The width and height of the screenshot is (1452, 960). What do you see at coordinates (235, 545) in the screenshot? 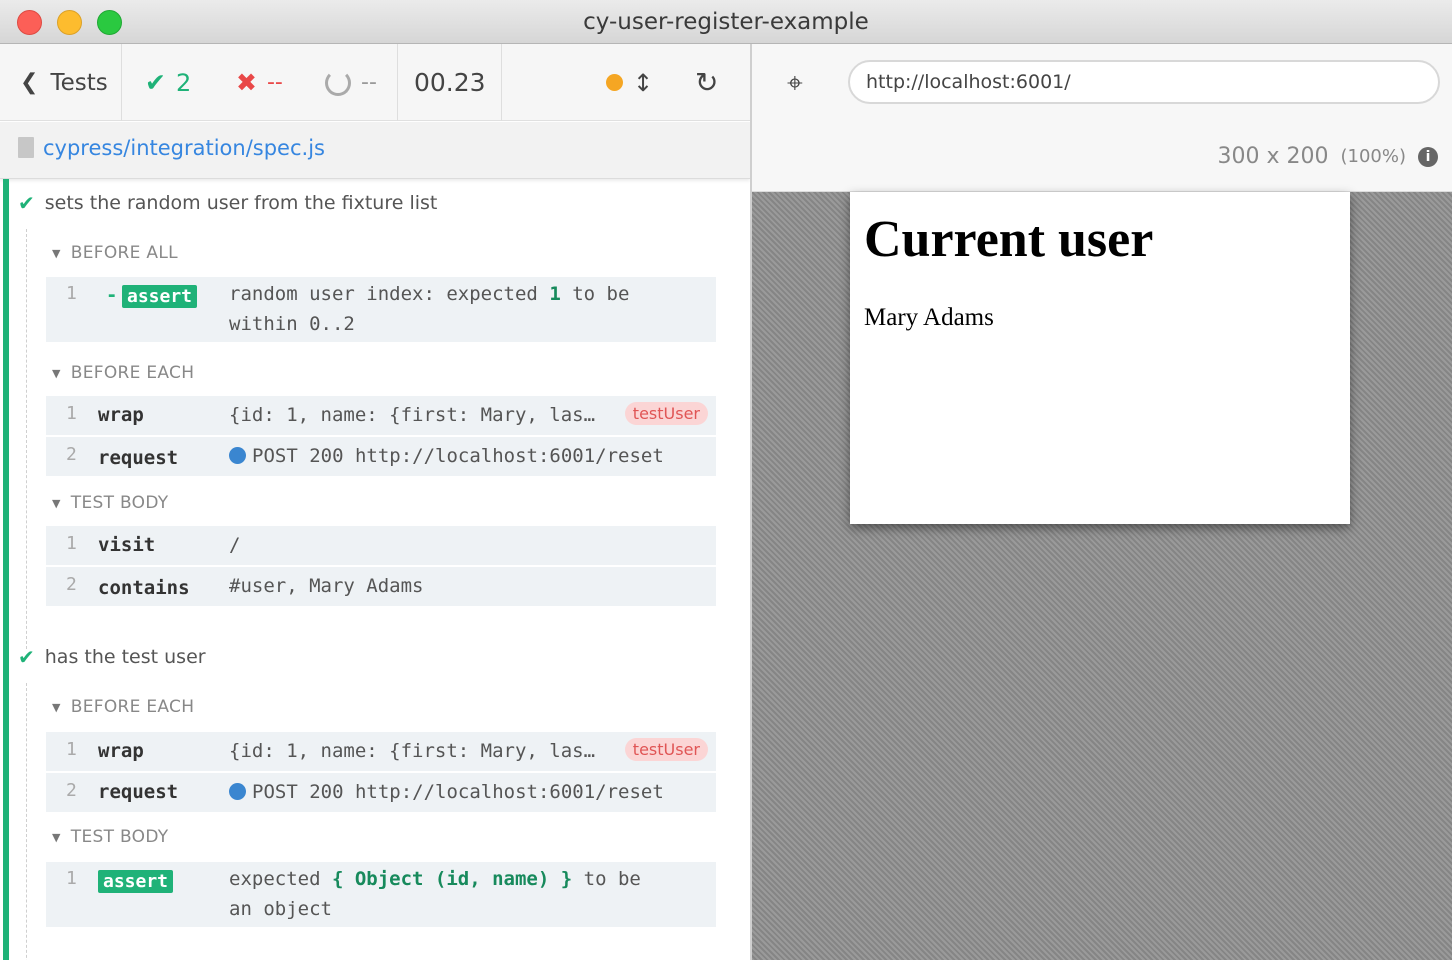
I see `command-message: /` at bounding box center [235, 545].